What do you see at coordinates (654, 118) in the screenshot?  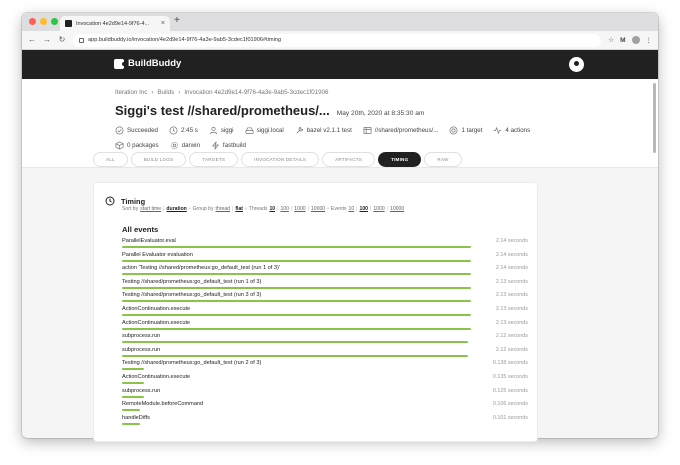 I see `page-scrollbar` at bounding box center [654, 118].